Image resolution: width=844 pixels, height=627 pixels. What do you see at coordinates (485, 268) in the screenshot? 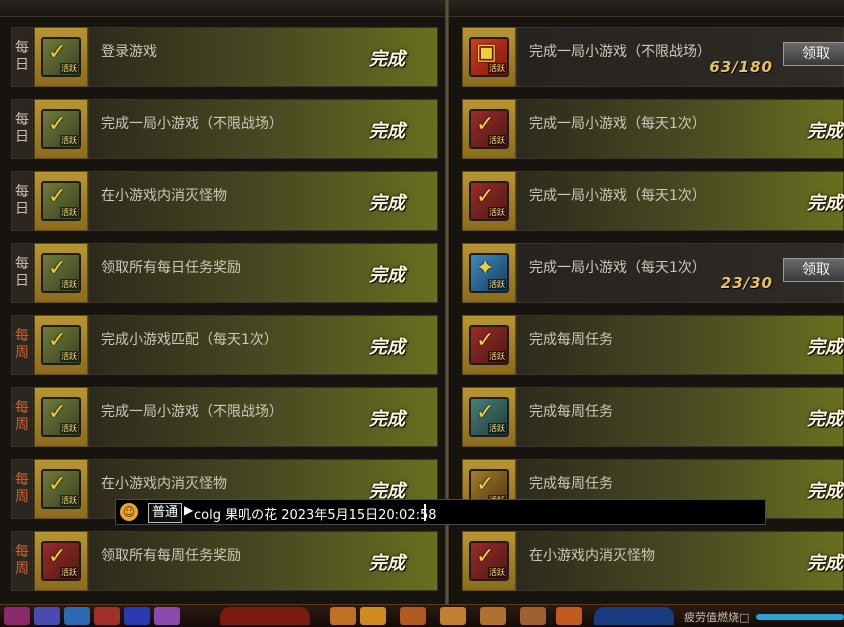
I see `icon-glyph: ✦` at bounding box center [485, 268].